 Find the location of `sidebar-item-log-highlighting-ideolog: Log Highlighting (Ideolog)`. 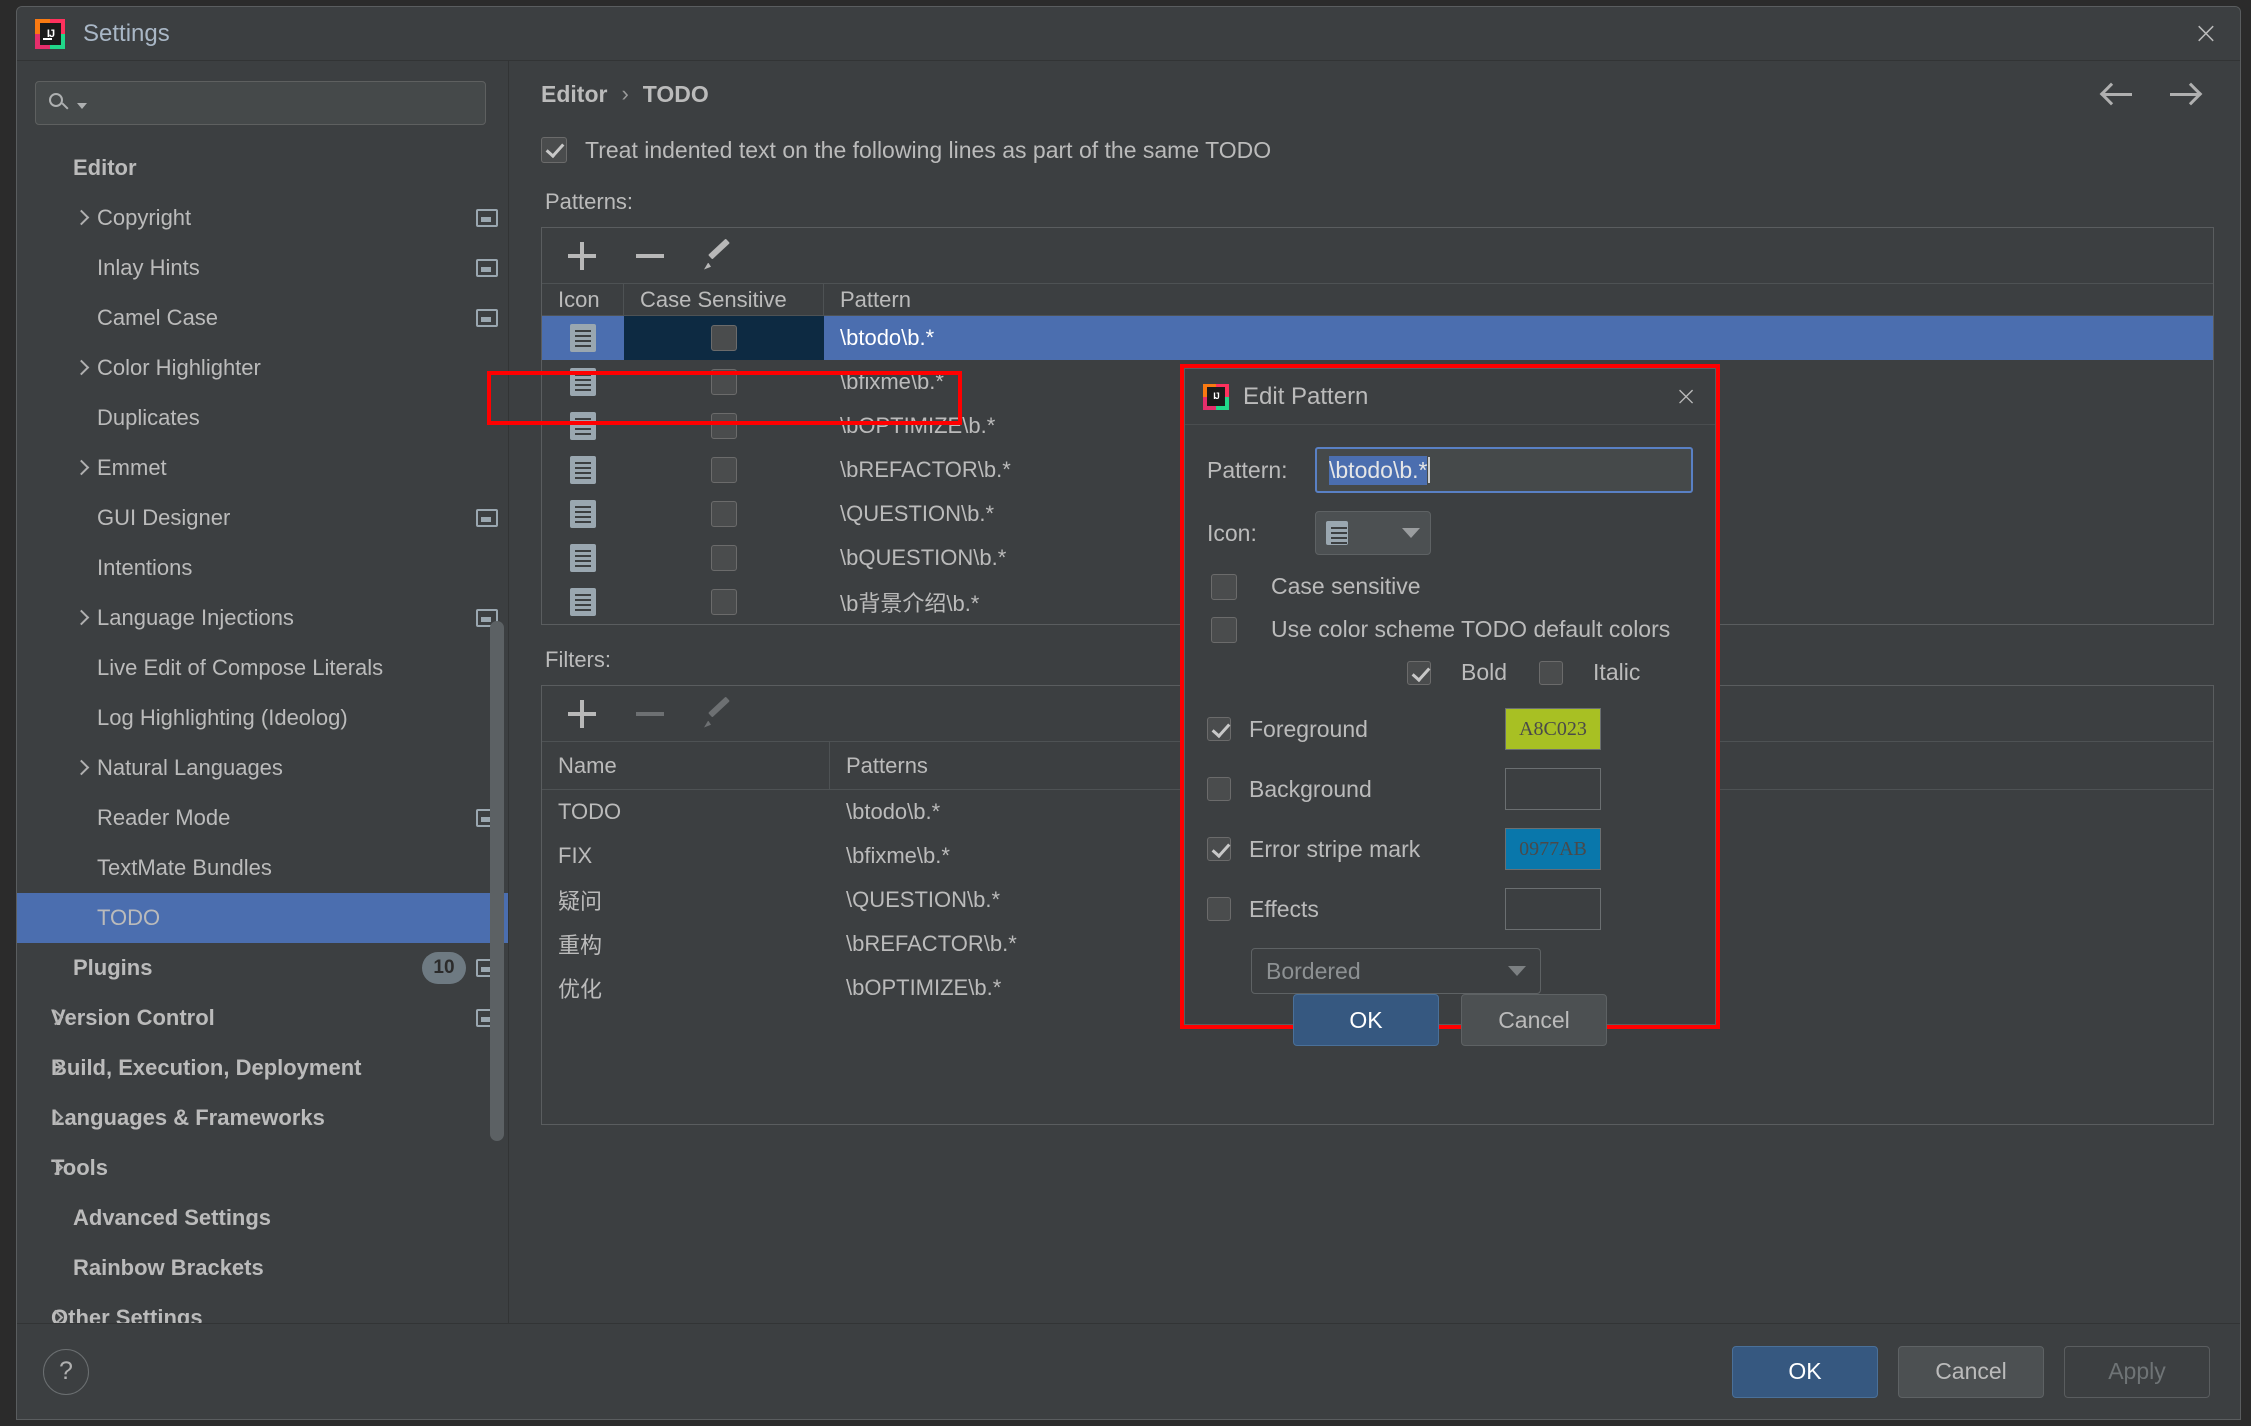

sidebar-item-log-highlighting-ideolog: Log Highlighting (Ideolog) is located at coordinates (262, 718).